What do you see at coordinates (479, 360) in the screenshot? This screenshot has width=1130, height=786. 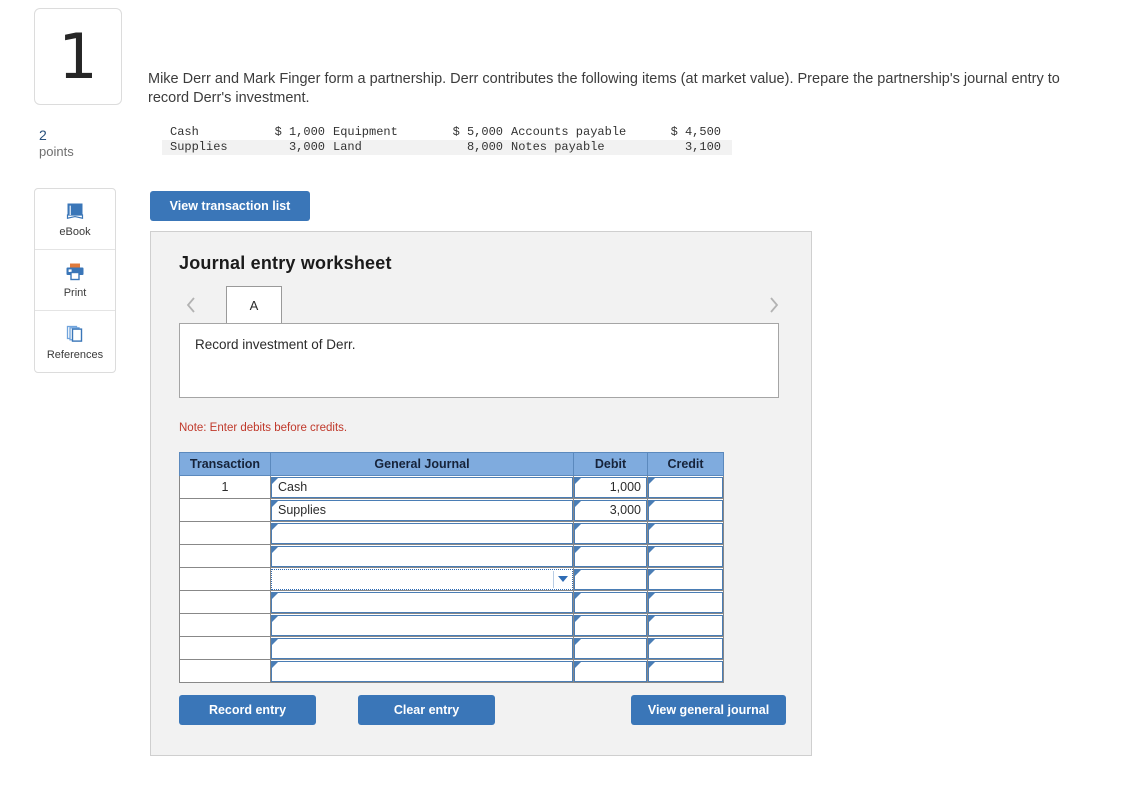 I see `transaction-description-box: Record investment of Derr.` at bounding box center [479, 360].